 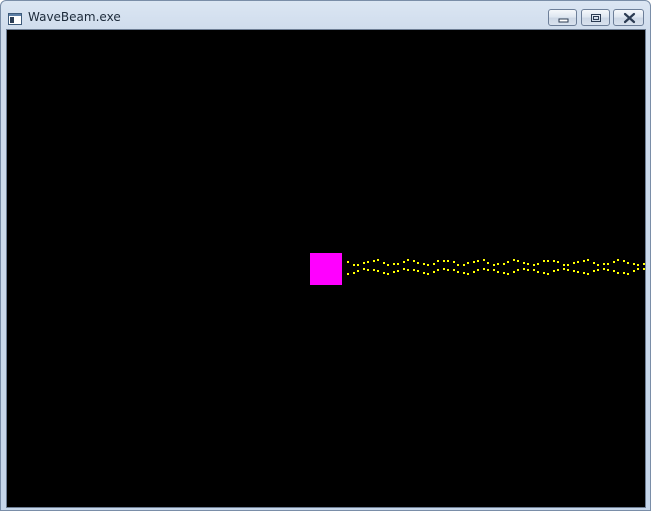 I want to click on player-square, so click(x=326, y=269).